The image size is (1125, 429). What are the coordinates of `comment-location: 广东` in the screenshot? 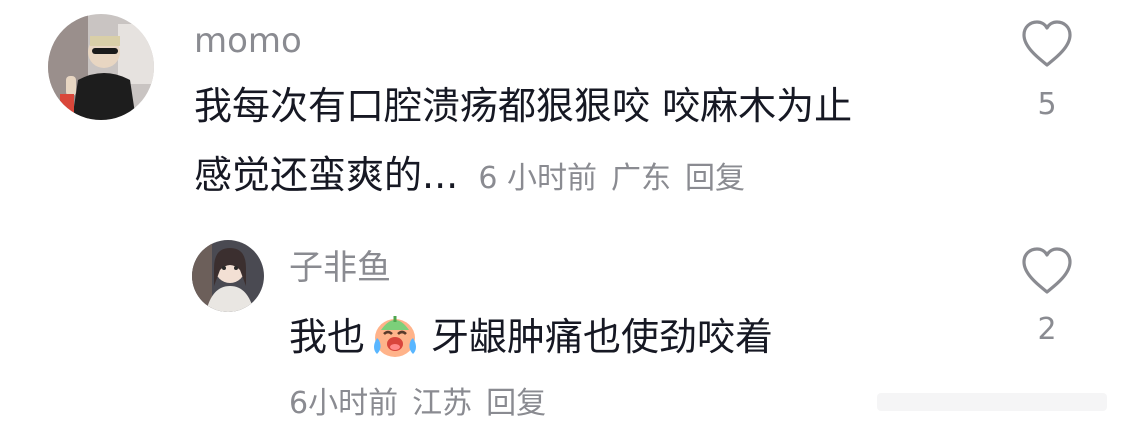 It's located at (640, 178).